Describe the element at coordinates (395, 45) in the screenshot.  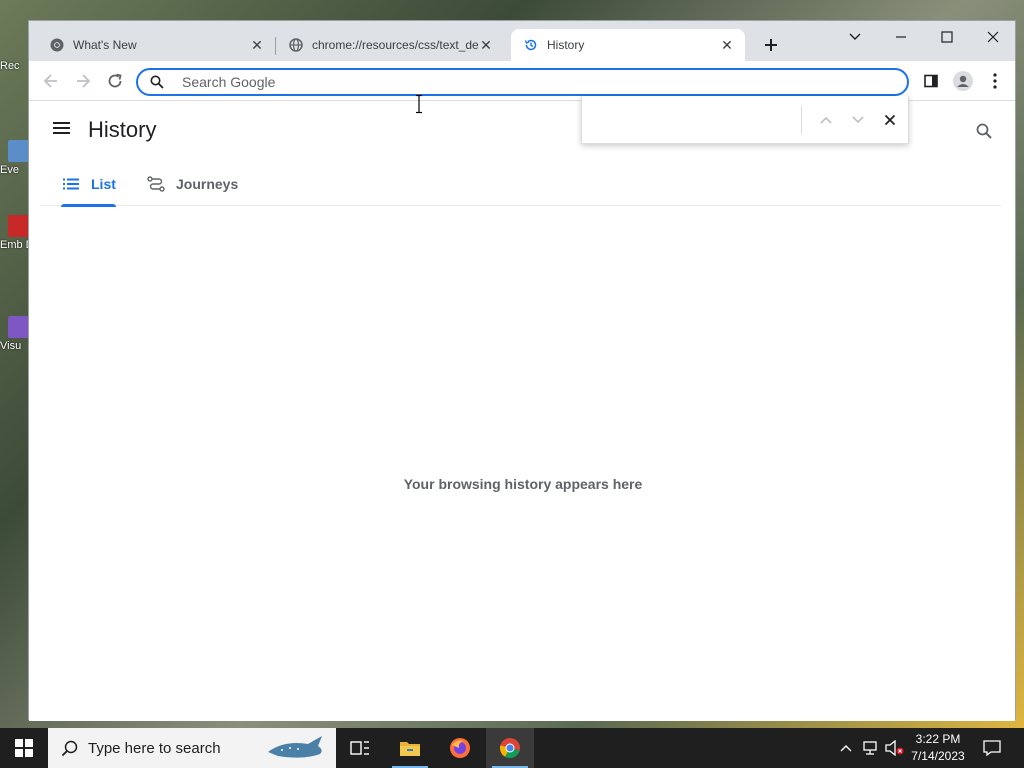
I see `tab-title: chrome://resources/css/text_defaults` at that location.